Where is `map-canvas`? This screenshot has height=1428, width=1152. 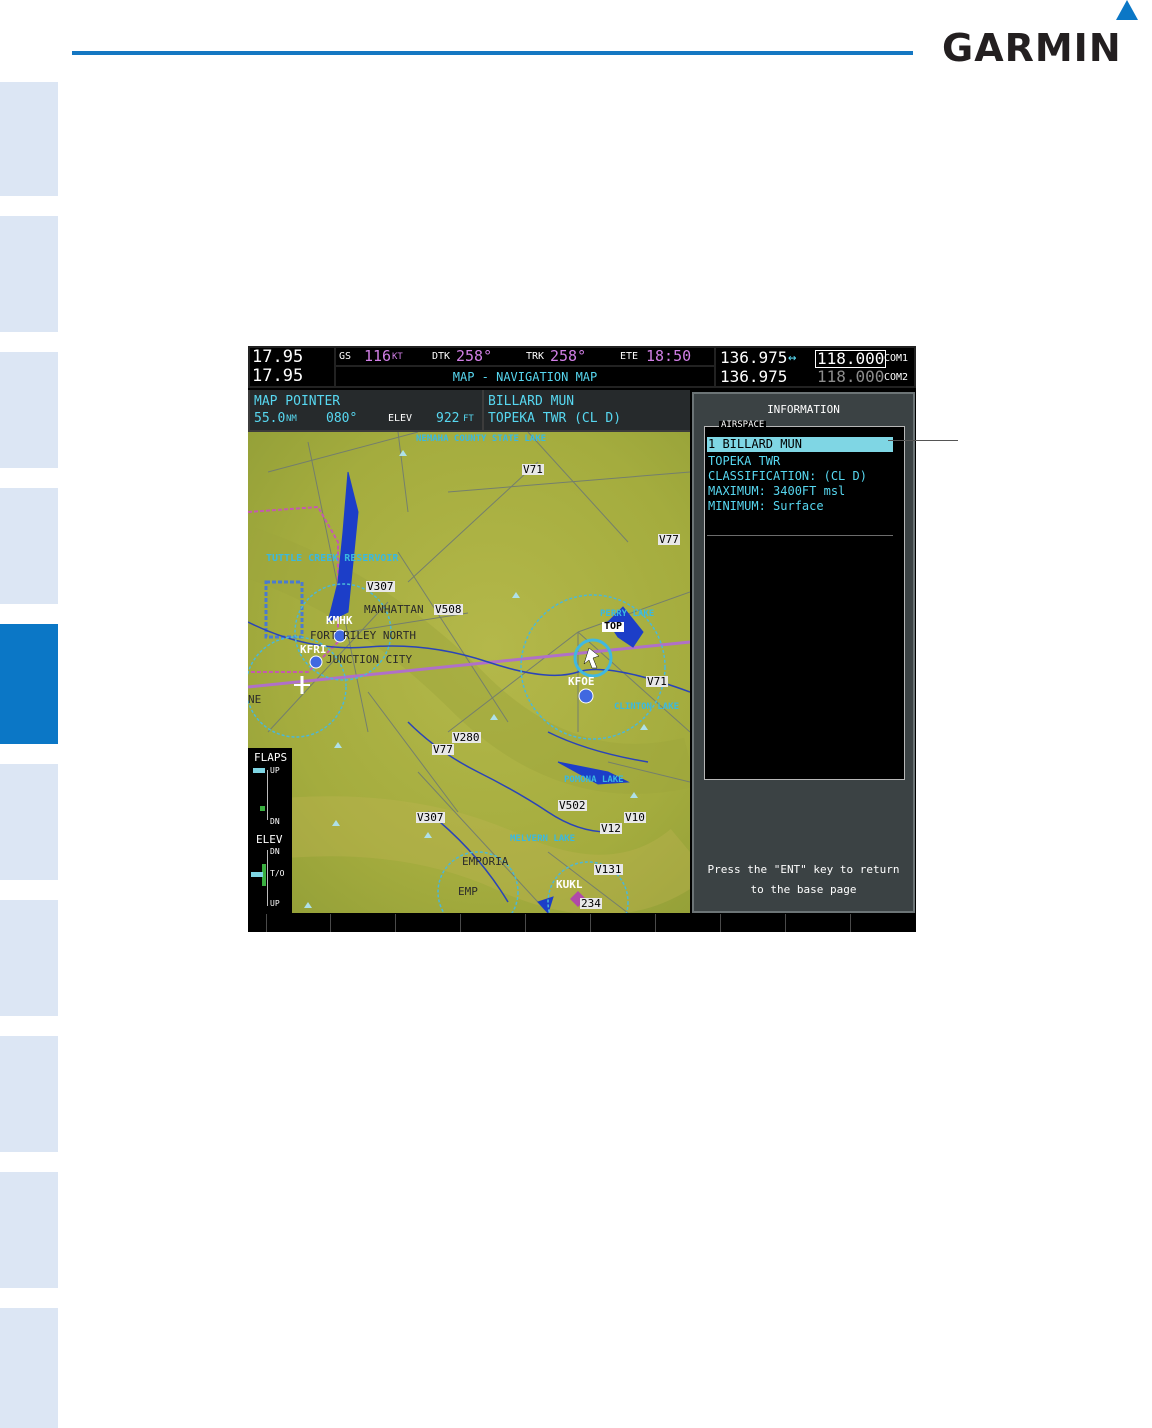 map-canvas is located at coordinates (469, 672).